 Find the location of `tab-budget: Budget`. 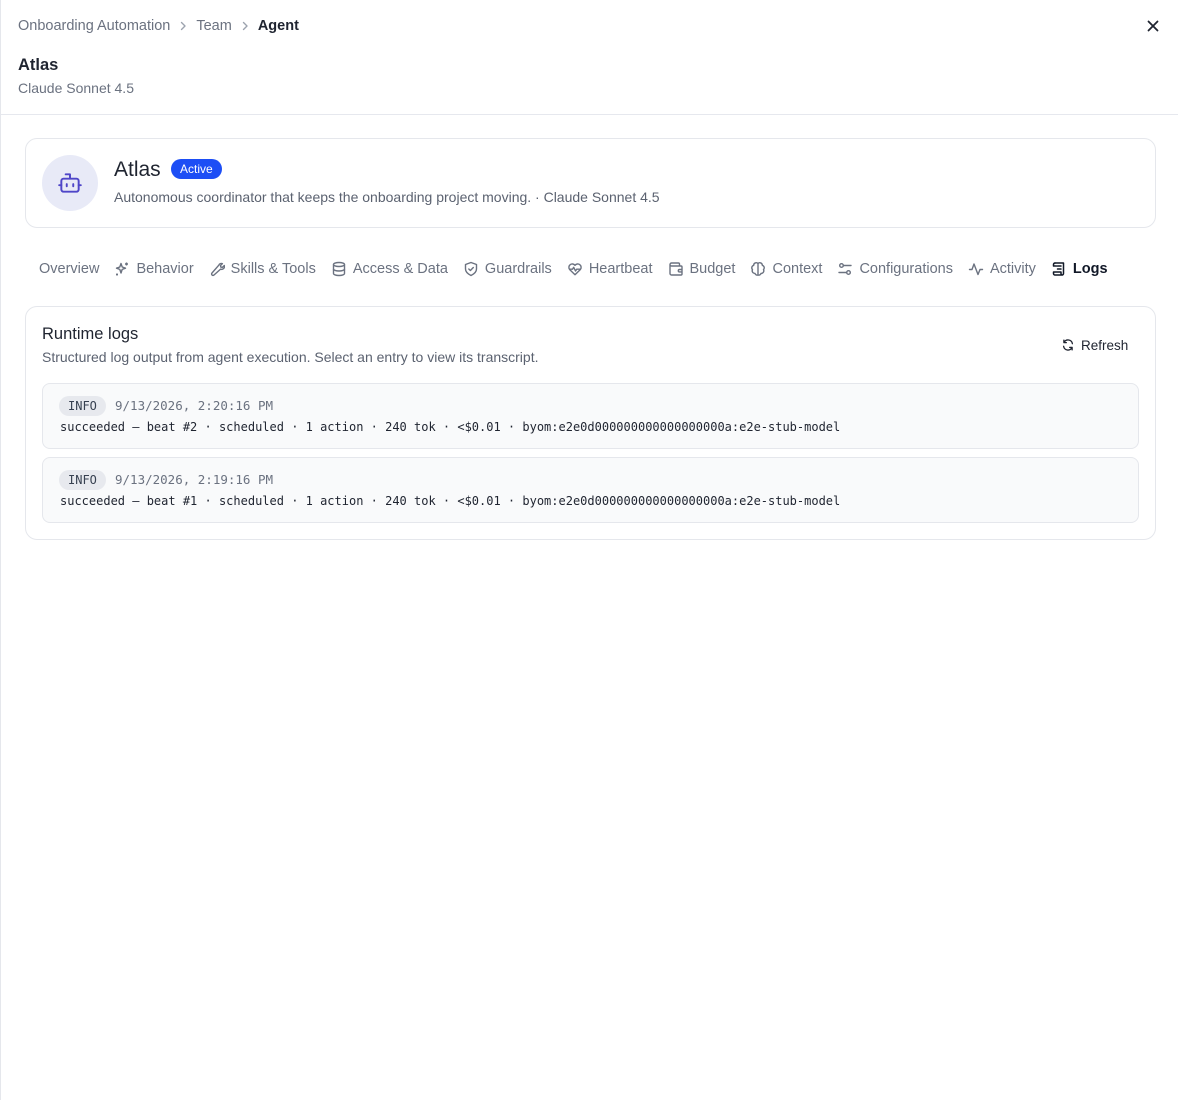

tab-budget: Budget is located at coordinates (702, 269).